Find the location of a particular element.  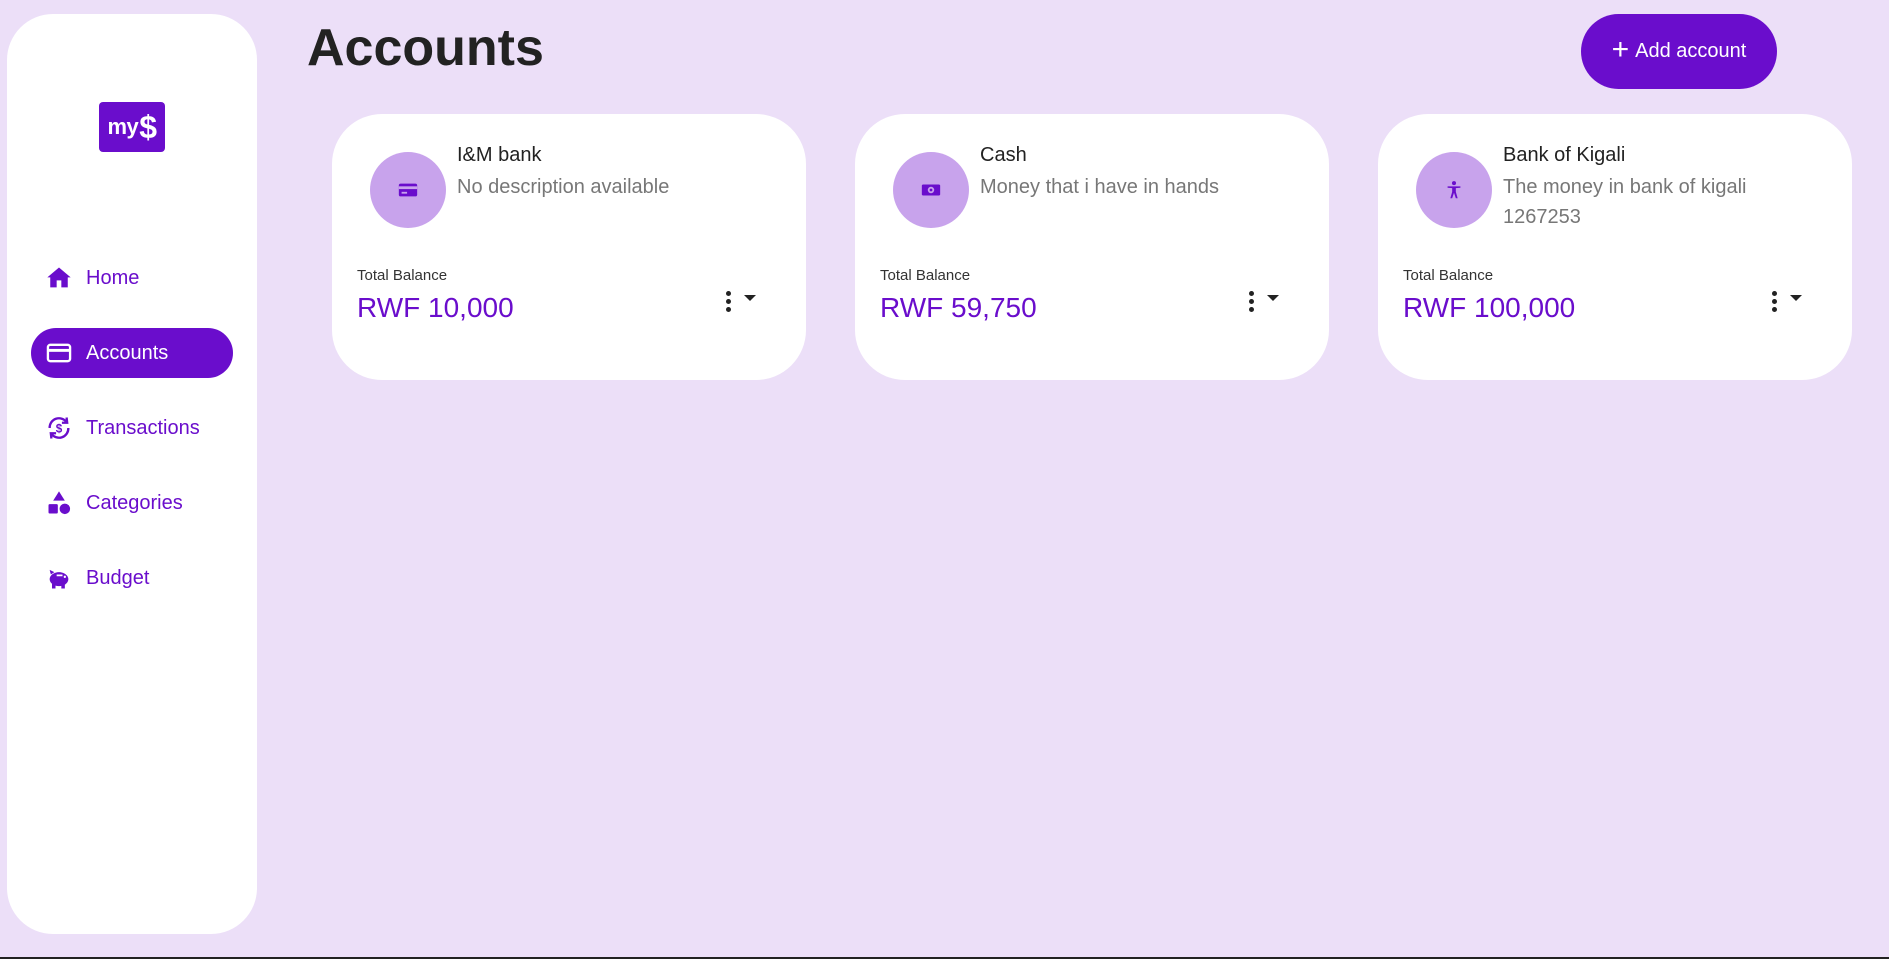

shapes-icon is located at coordinates (59, 503).